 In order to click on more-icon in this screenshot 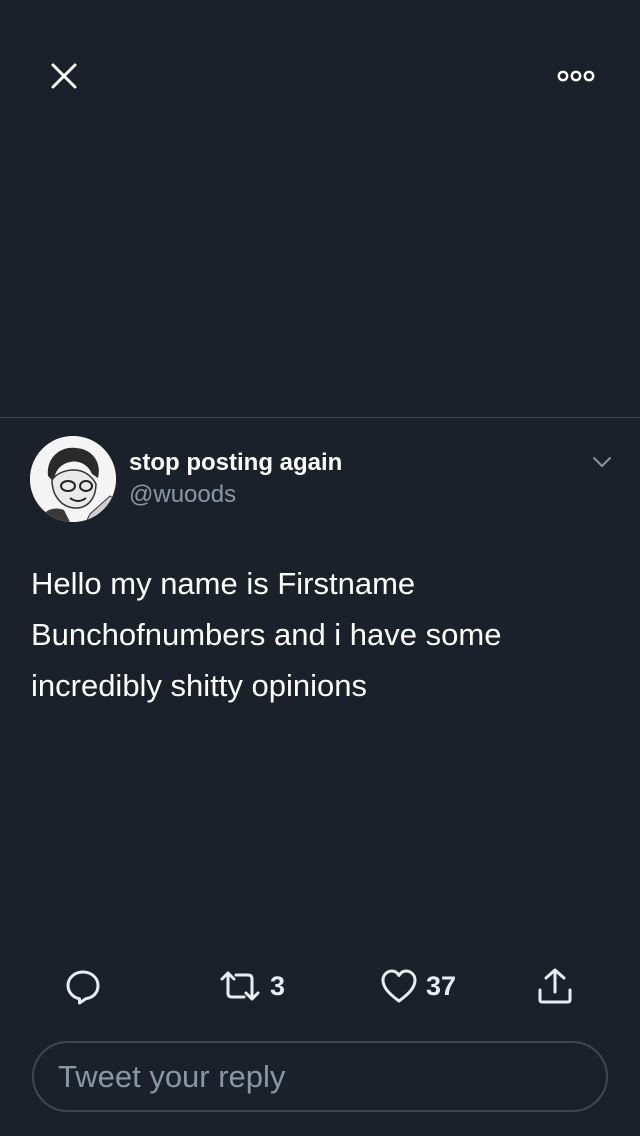, I will do `click(576, 76)`.